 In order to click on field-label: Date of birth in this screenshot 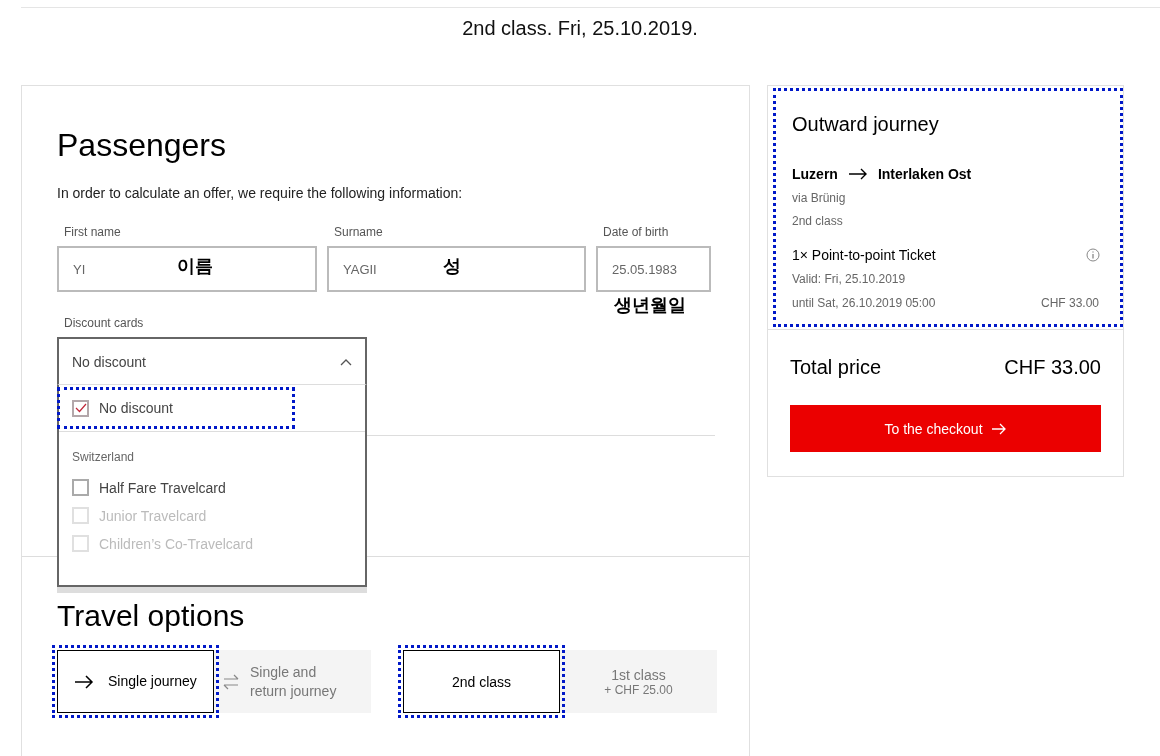, I will do `click(636, 232)`.